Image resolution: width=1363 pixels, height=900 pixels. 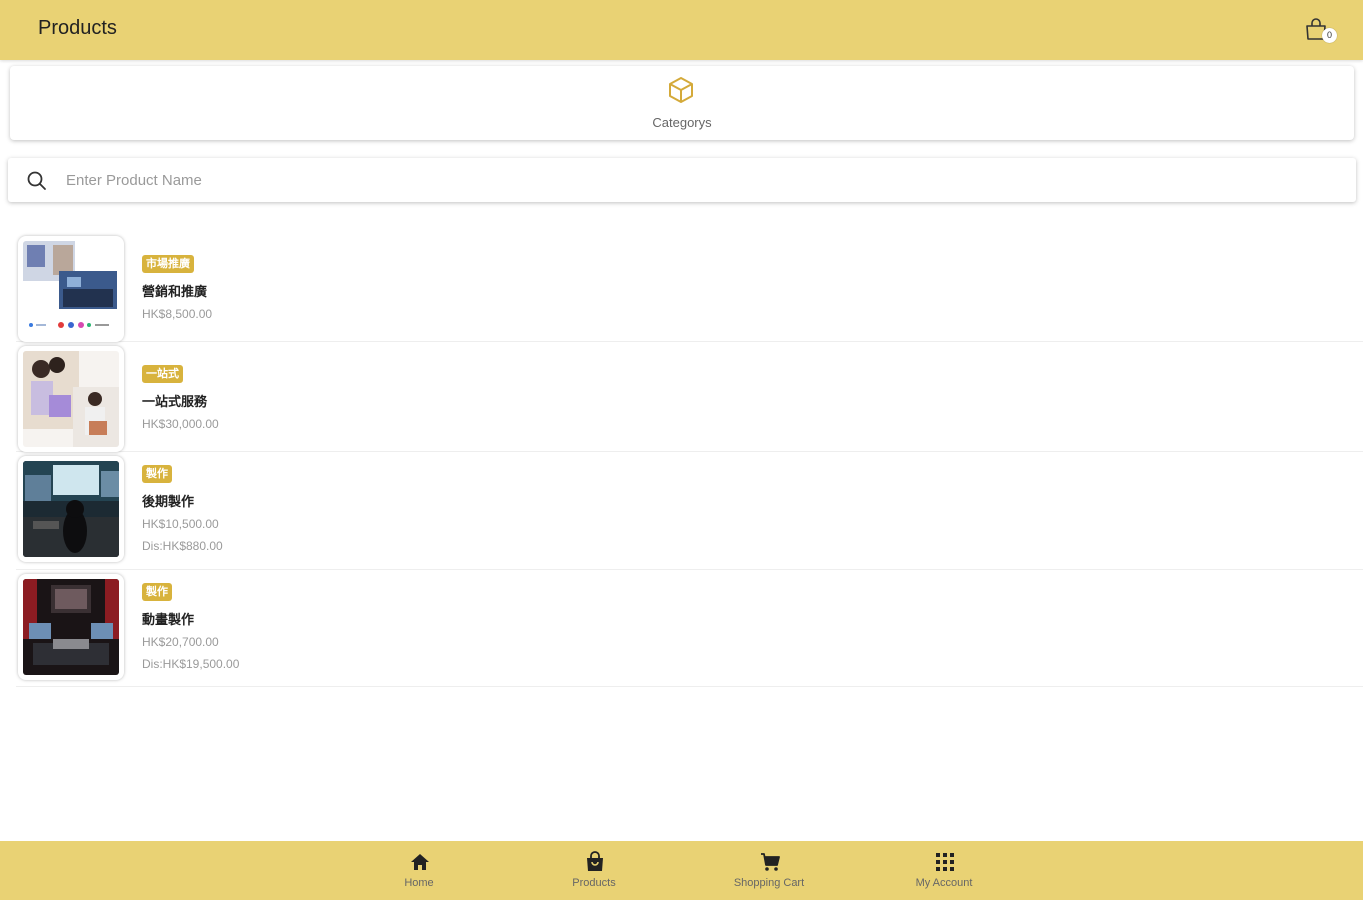 I want to click on product-tag: 一站式, so click(x=162, y=374).